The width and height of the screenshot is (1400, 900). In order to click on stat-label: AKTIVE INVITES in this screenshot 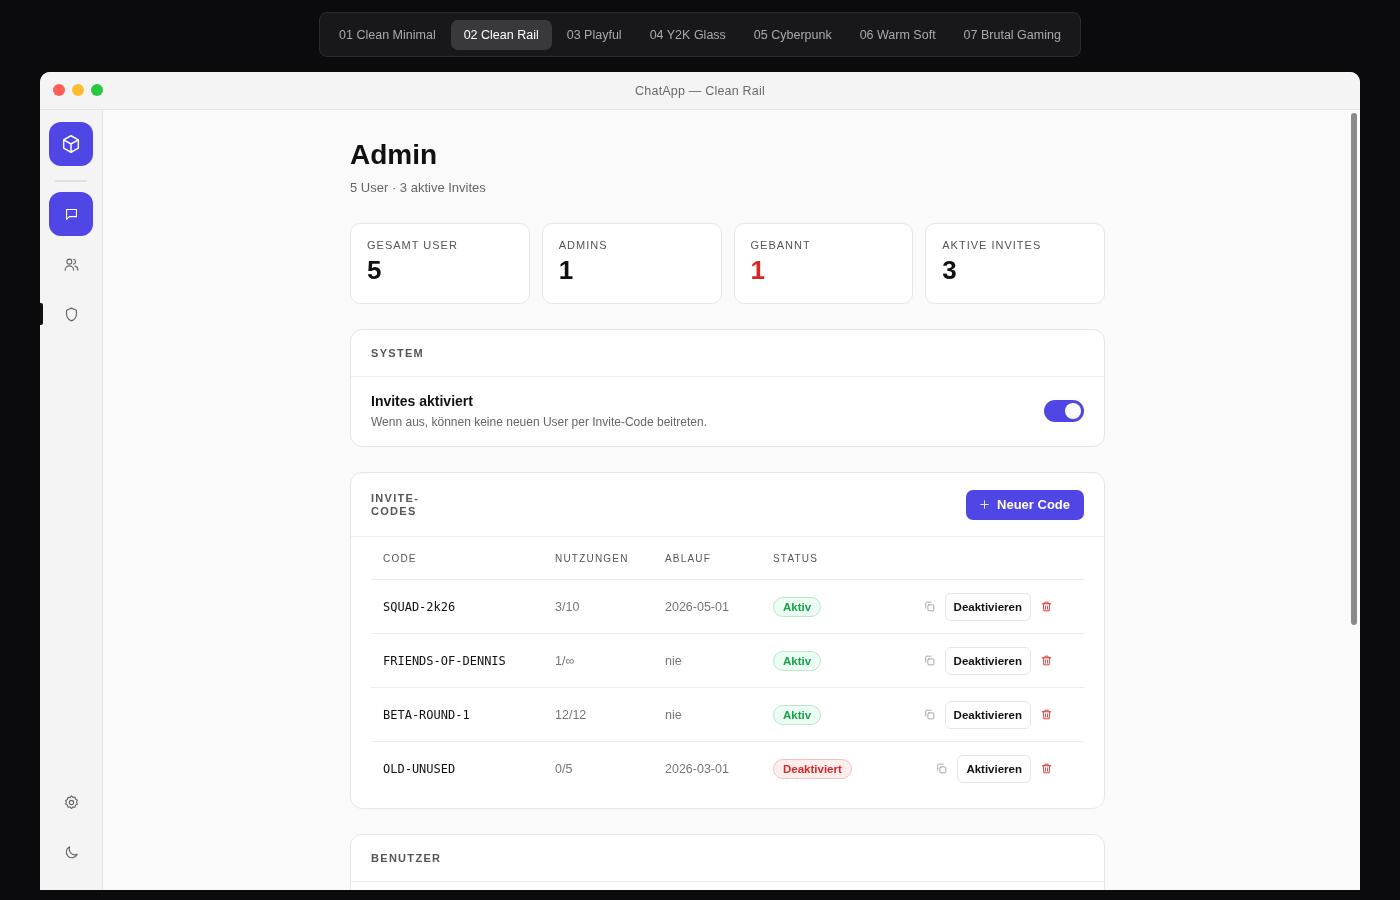, I will do `click(992, 245)`.